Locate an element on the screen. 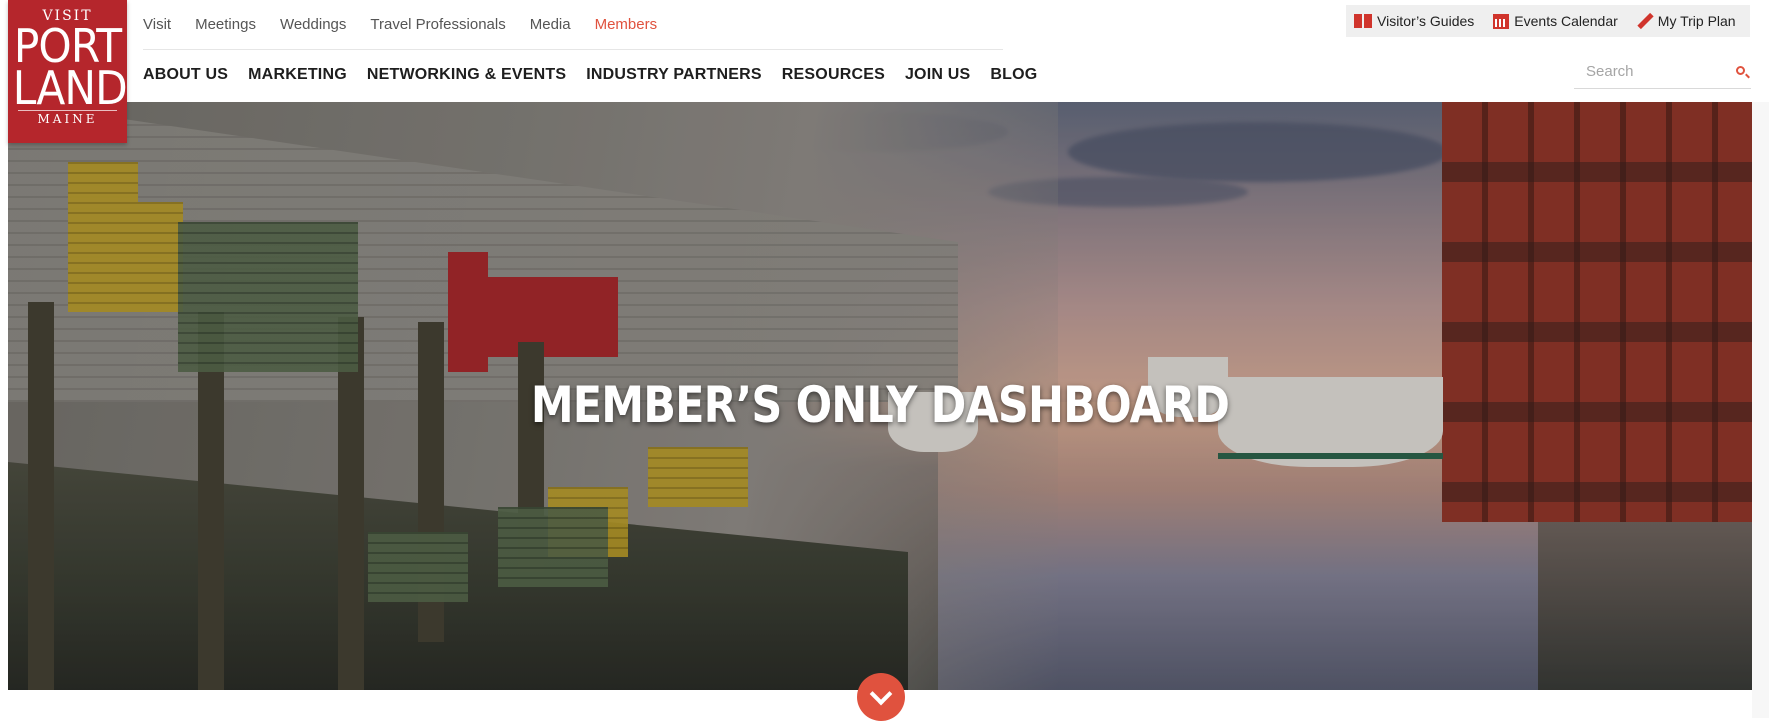  visit-portland-logo: VISIT PORT LAND MAINE is located at coordinates (68, 71).